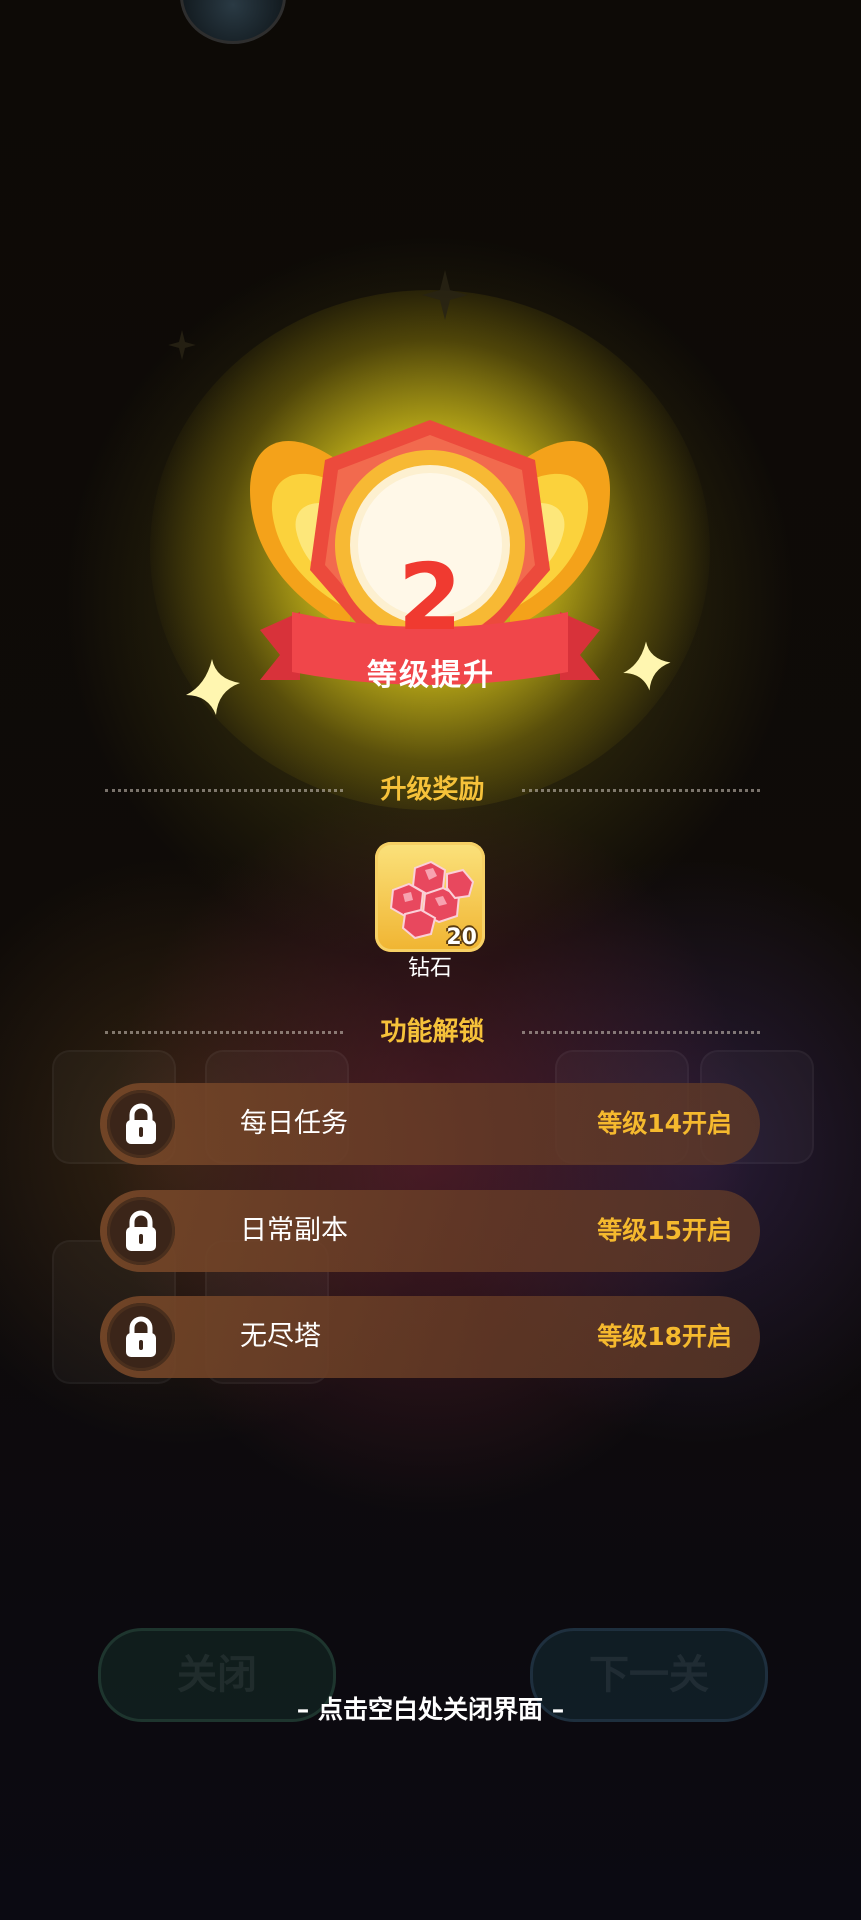 Image resolution: width=861 pixels, height=1920 pixels. What do you see at coordinates (461, 937) in the screenshot?
I see `reward-count: 20` at bounding box center [461, 937].